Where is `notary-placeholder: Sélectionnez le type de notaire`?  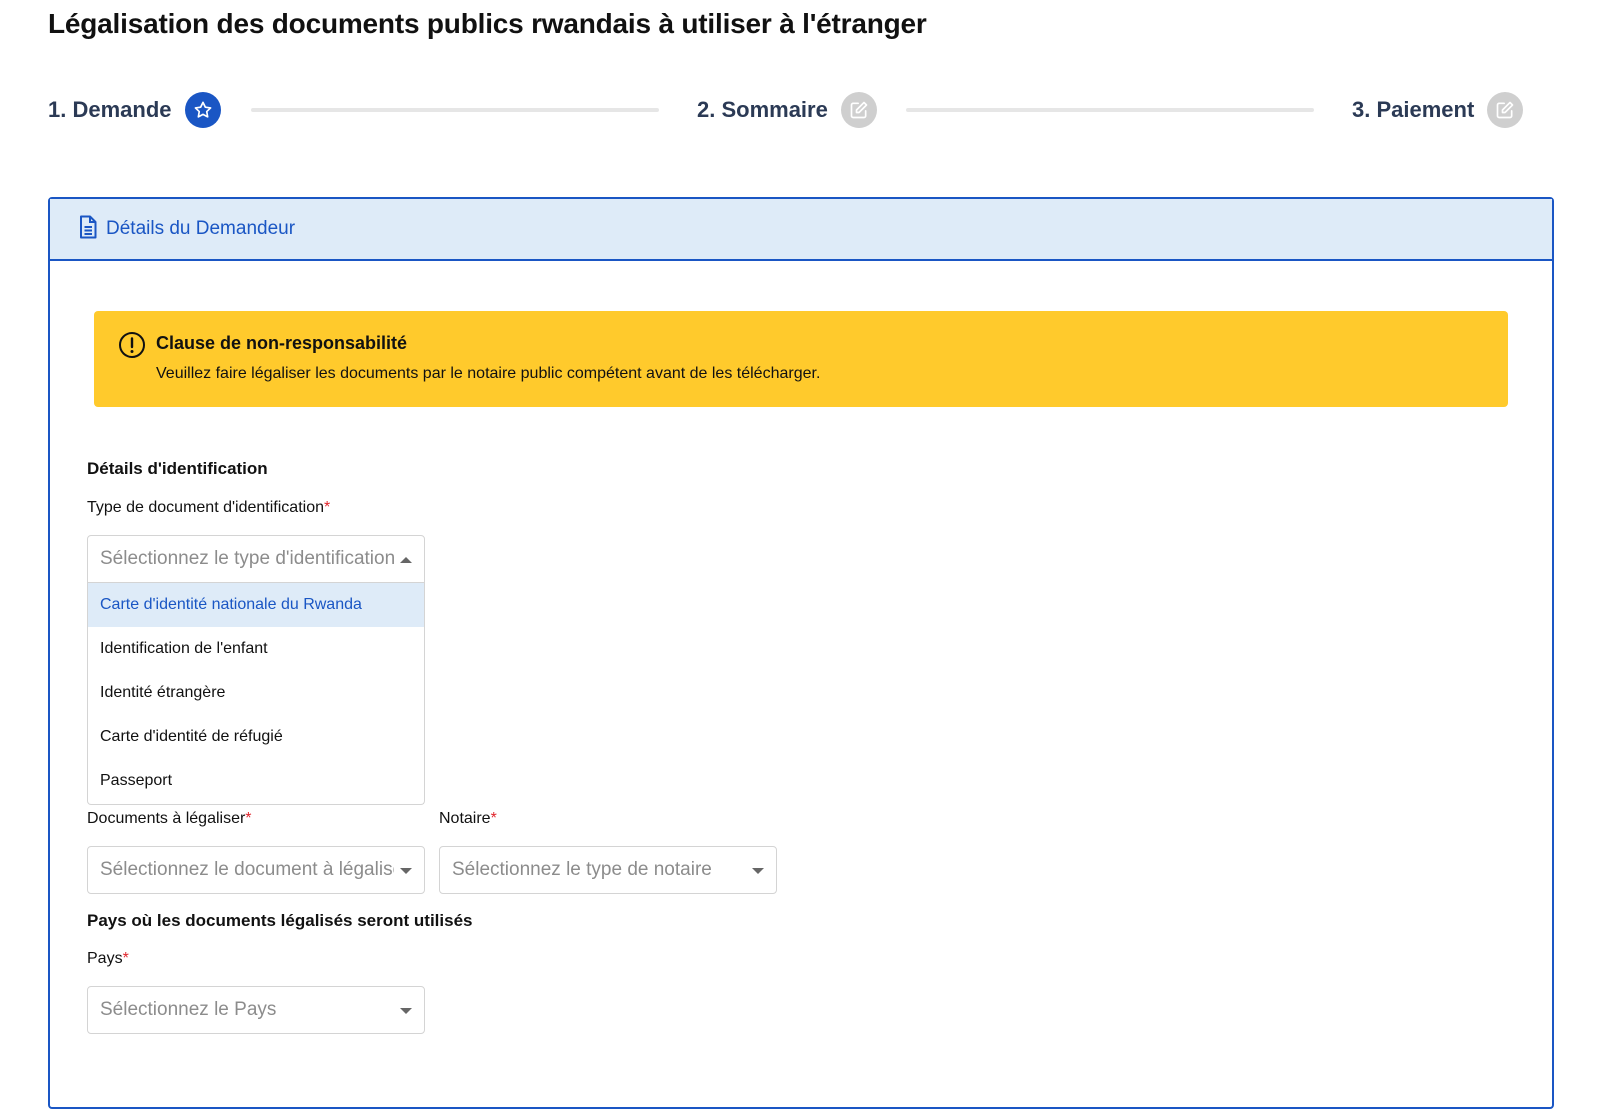 notary-placeholder: Sélectionnez le type de notaire is located at coordinates (582, 869).